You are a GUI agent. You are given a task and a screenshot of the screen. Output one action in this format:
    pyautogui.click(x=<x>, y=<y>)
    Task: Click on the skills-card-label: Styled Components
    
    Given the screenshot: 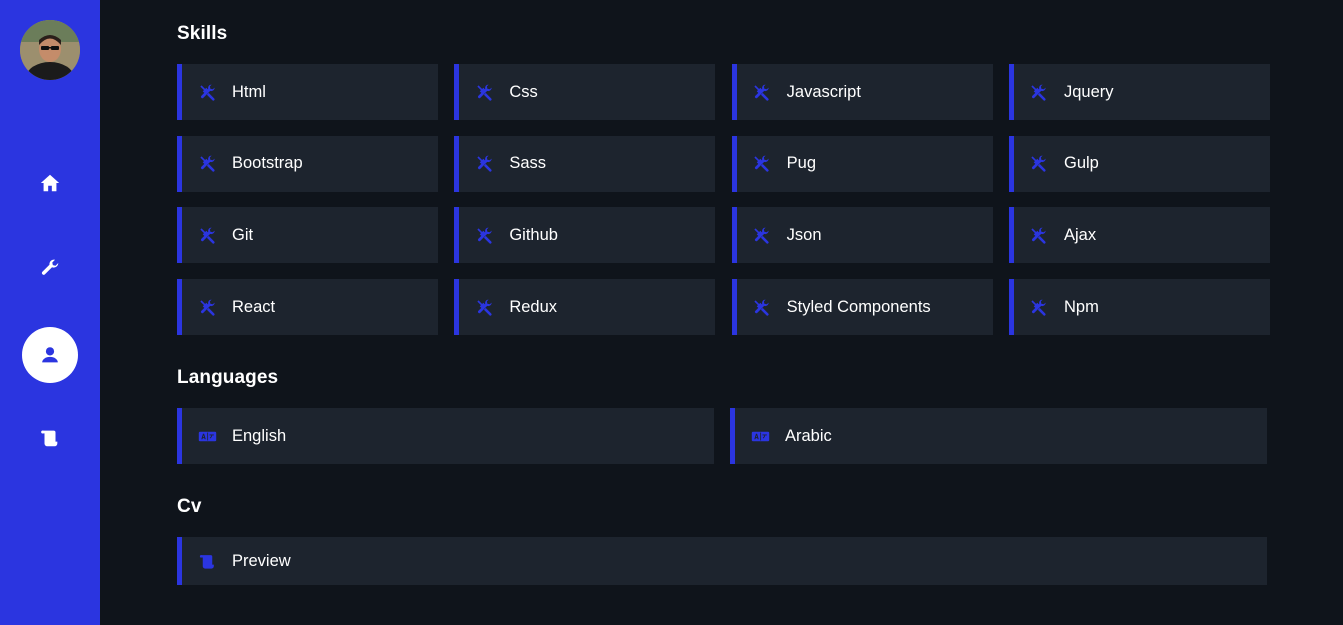 What is the action you would take?
    pyautogui.click(x=858, y=306)
    